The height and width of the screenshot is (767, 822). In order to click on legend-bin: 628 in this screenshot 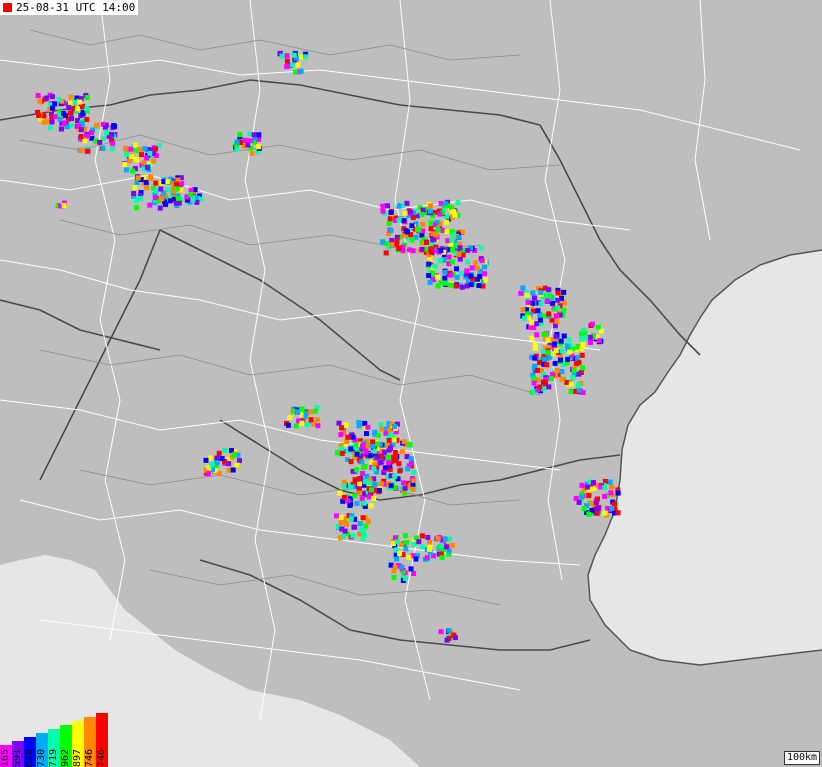, I will do `click(30, 752)`.